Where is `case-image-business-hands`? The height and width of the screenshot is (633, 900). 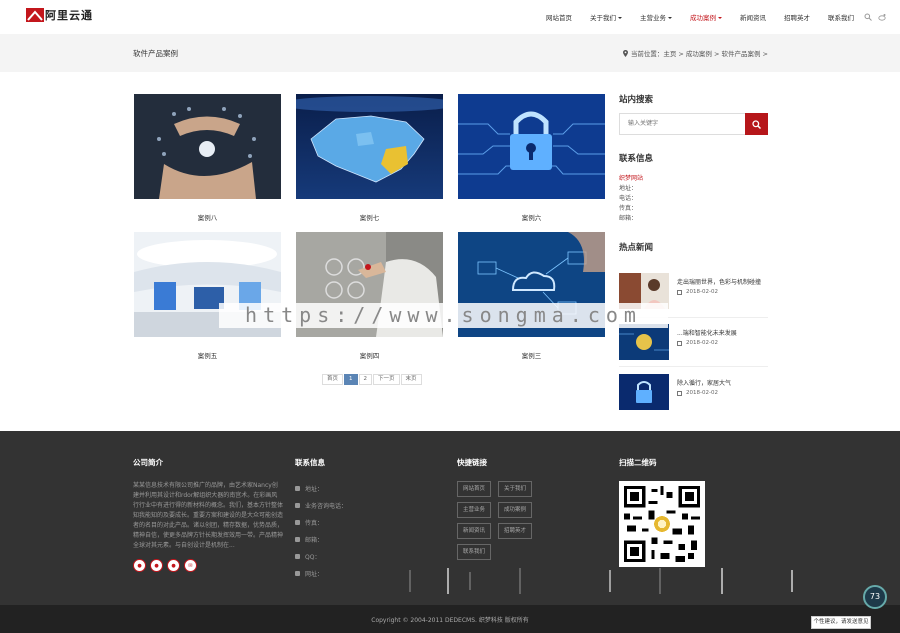 case-image-business-hands is located at coordinates (207, 146).